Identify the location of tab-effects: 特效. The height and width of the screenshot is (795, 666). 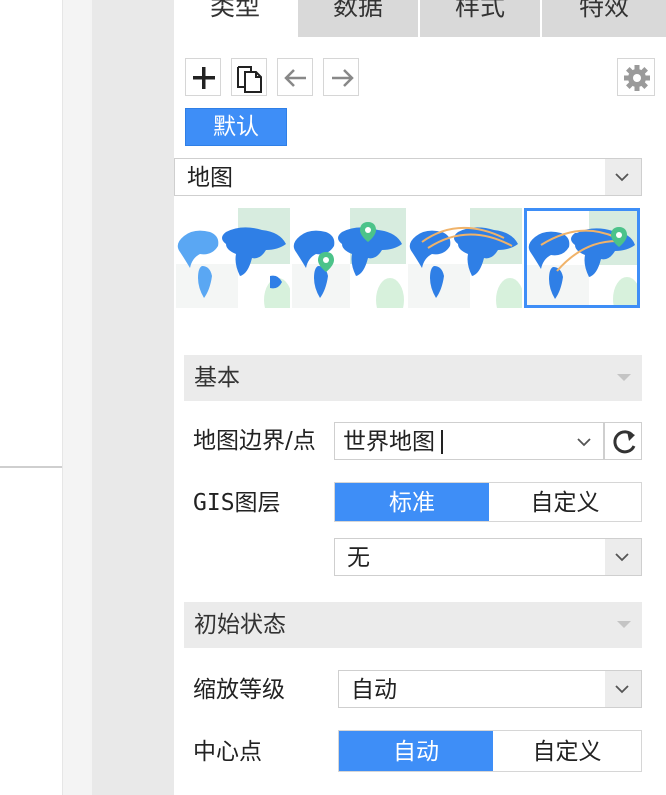
(604, 18).